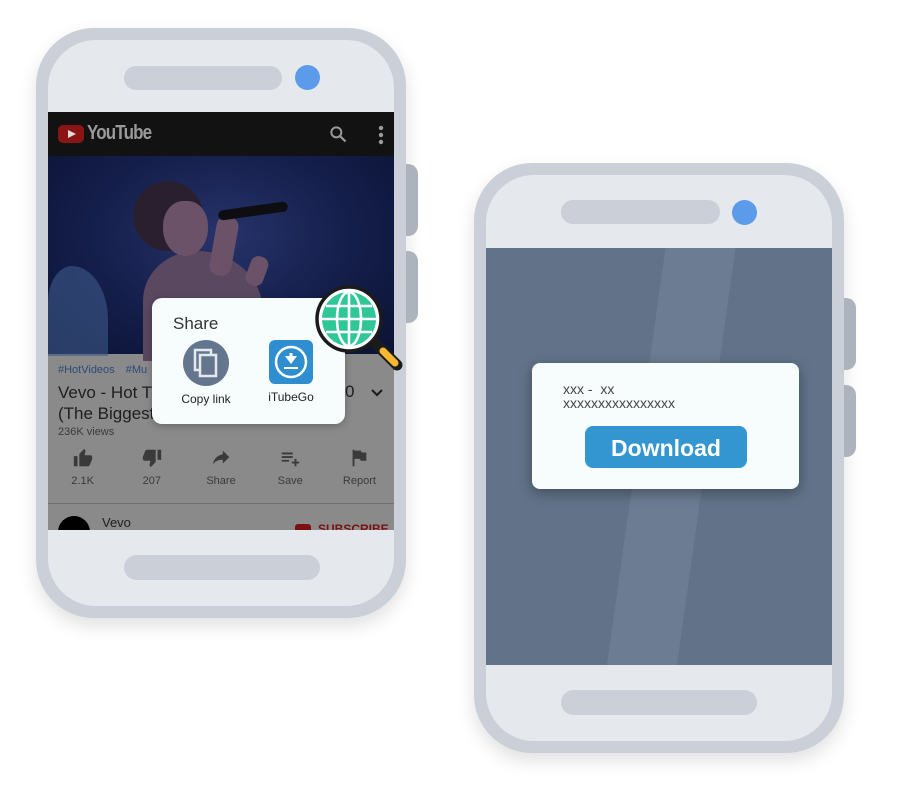  I want to click on singer-hand, so click(257, 271).